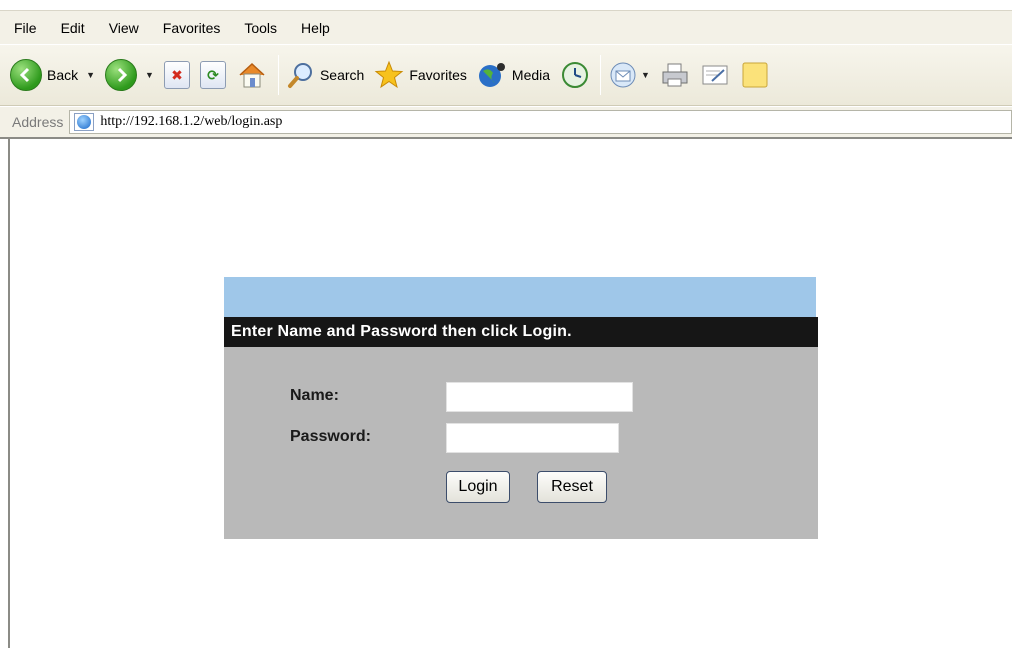 The image size is (1012, 648). I want to click on refresh-icon: ⟳, so click(212, 75).